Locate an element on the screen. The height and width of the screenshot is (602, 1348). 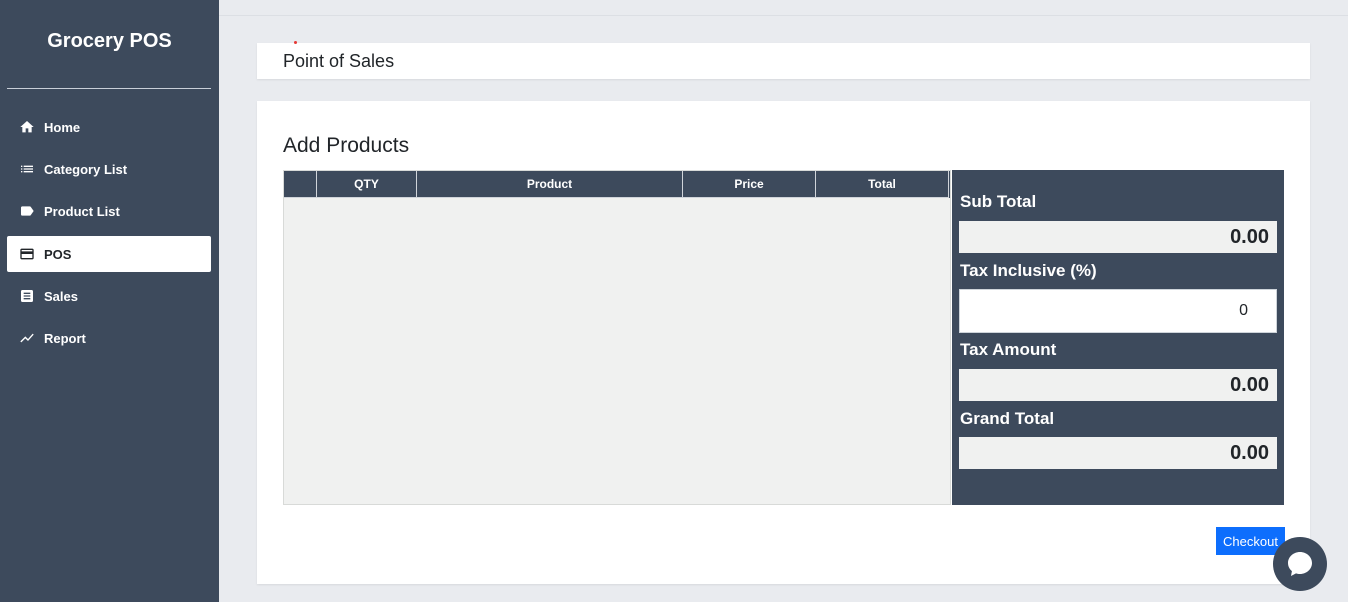
sidebar-item-report: Report is located at coordinates (109, 338).